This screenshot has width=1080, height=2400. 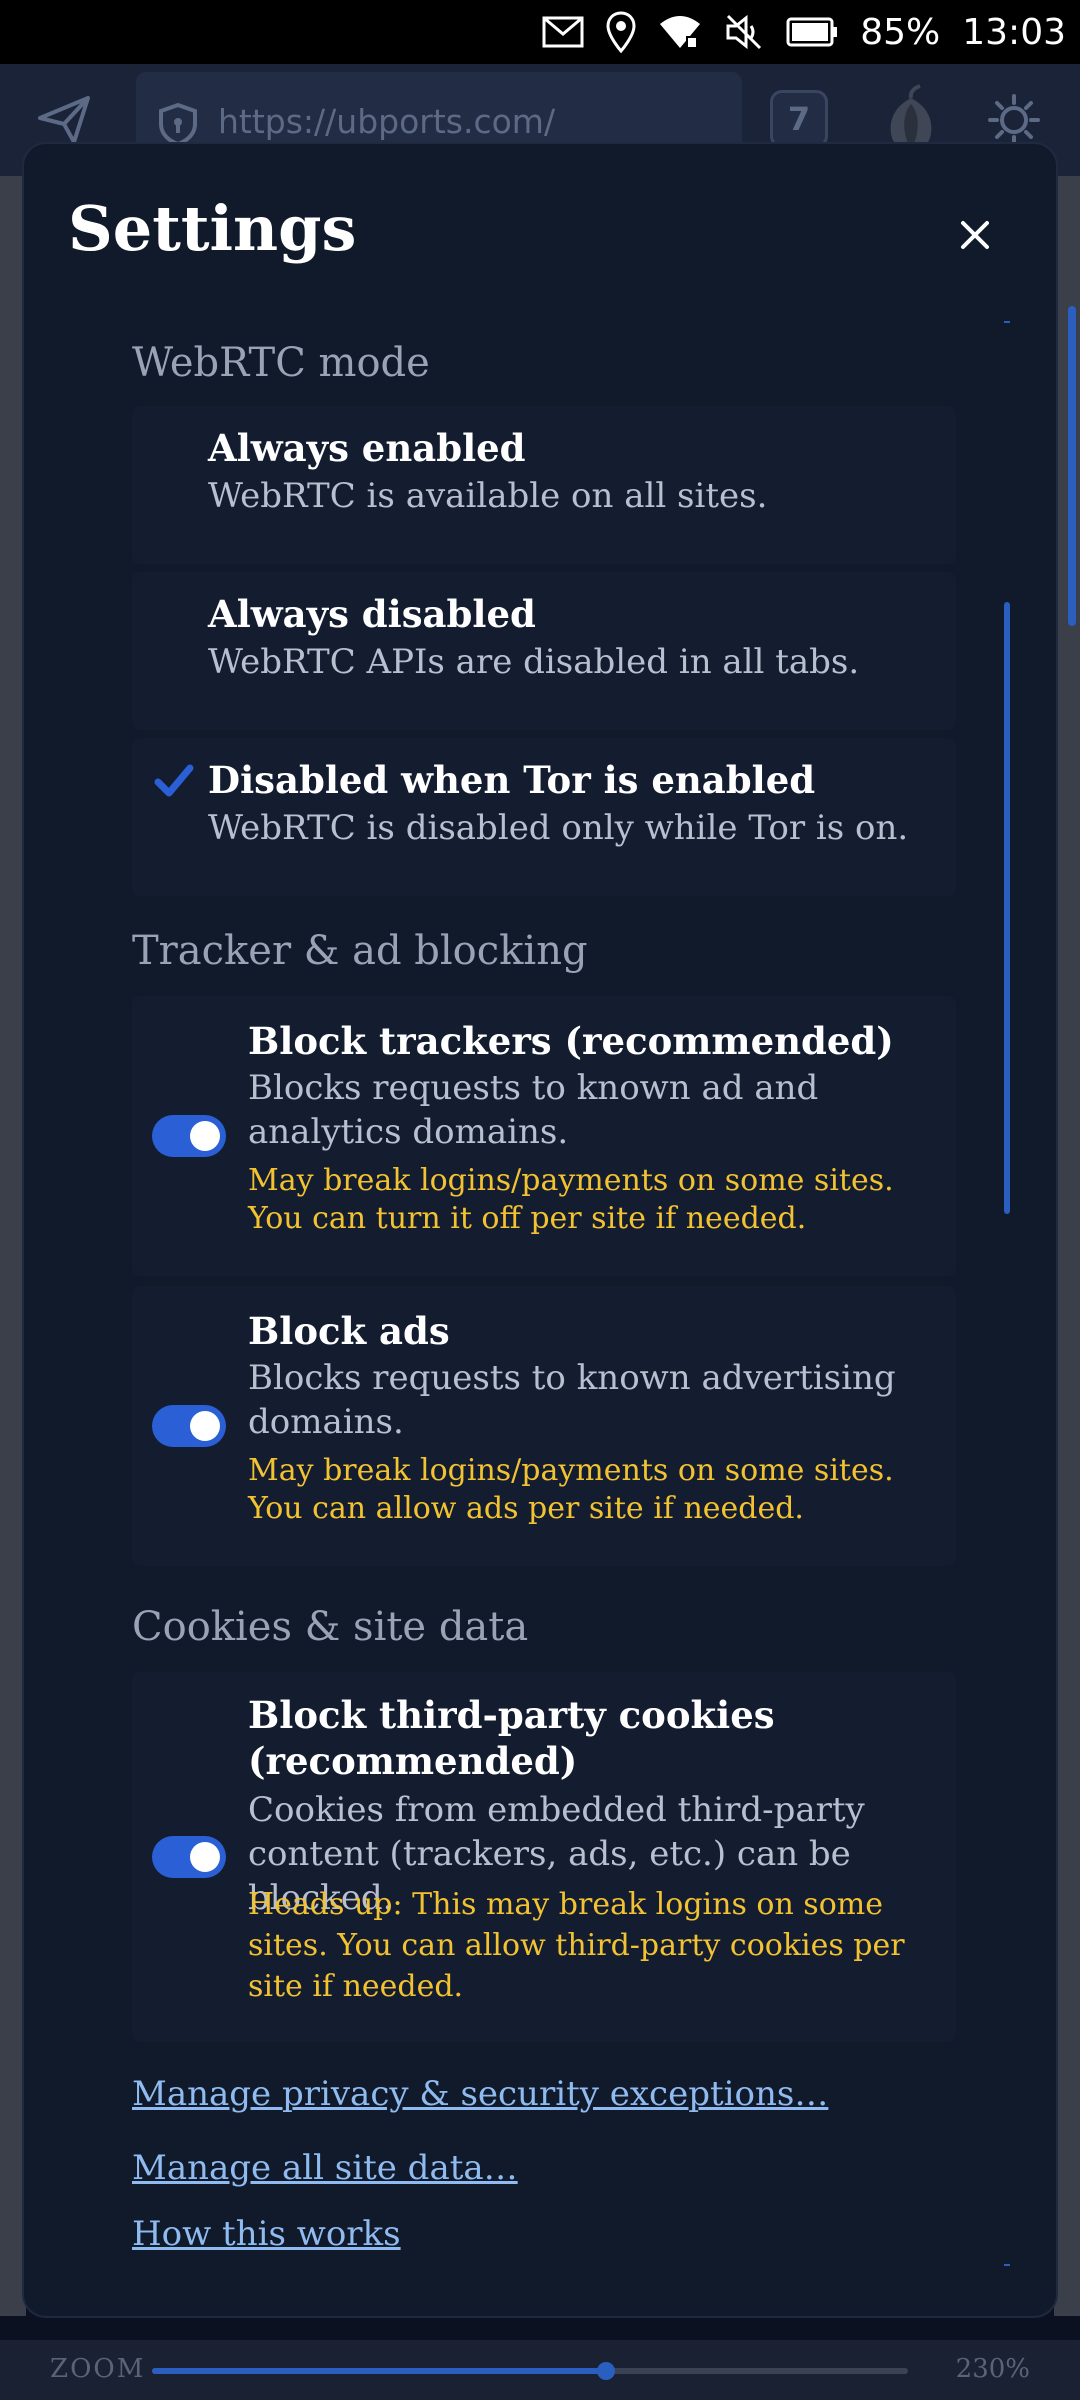 I want to click on url-text: https://ubports.com/, so click(x=387, y=121).